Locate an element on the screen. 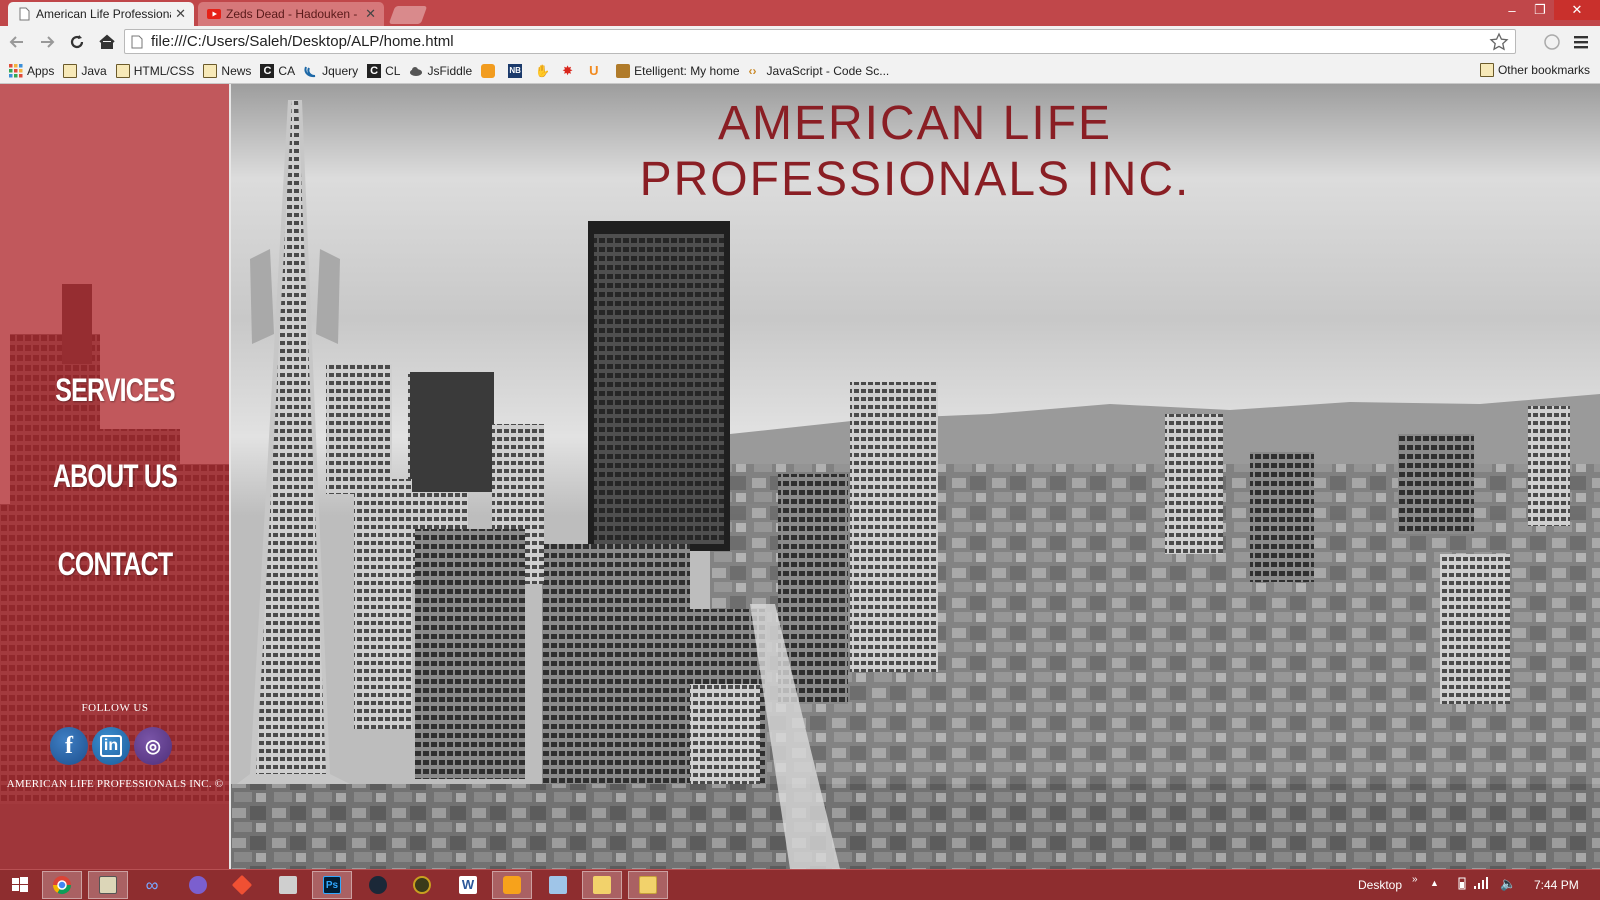  copyright-text: AMERICAN LIFE PROFESSIONALS INC. © is located at coordinates (115, 784).